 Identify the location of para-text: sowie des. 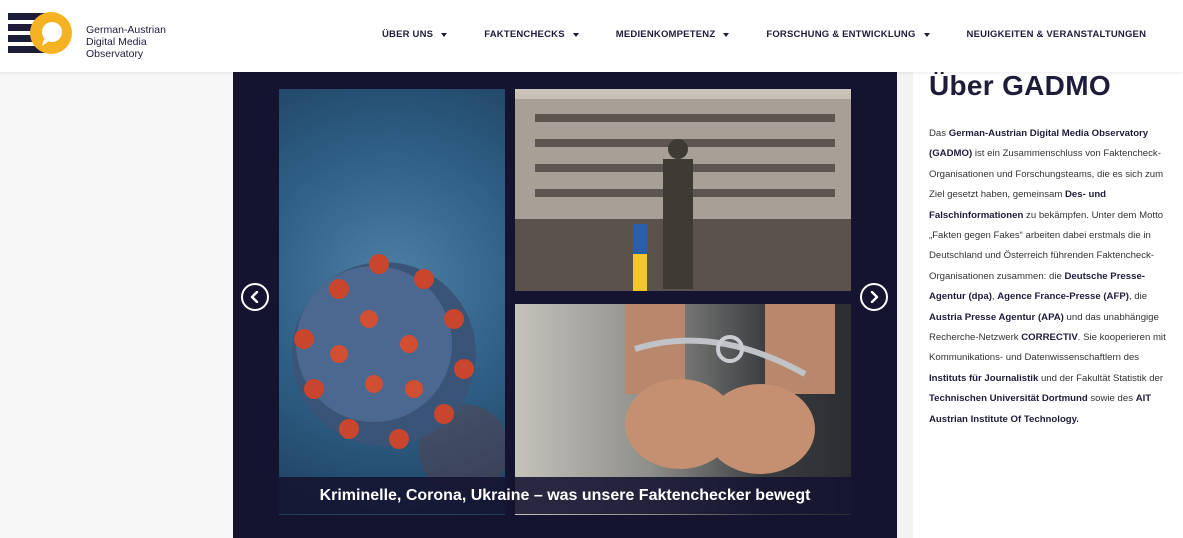
(1111, 399).